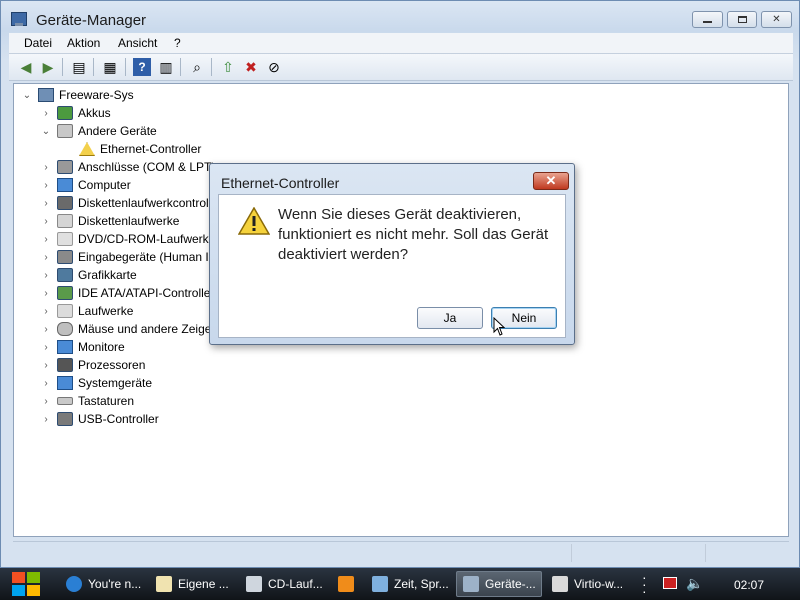 The image size is (800, 600). What do you see at coordinates (228, 67) in the screenshot?
I see `update-driver-icon: ⇧` at bounding box center [228, 67].